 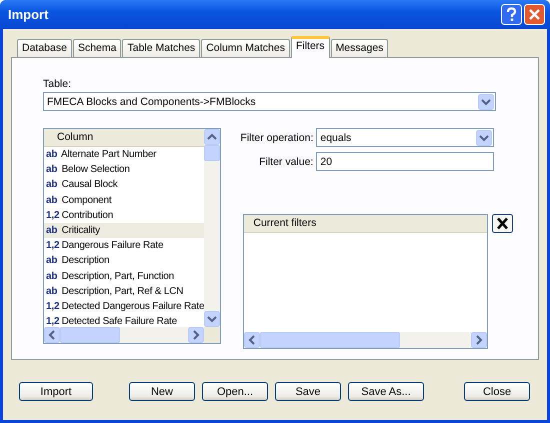 What do you see at coordinates (124, 306) in the screenshot?
I see `column-item: 1,2 Detected Dangerous Failure Rate` at bounding box center [124, 306].